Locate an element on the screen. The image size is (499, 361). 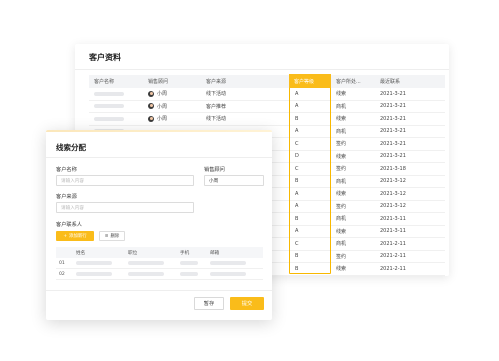
contact-row: 01 is located at coordinates (159, 263).